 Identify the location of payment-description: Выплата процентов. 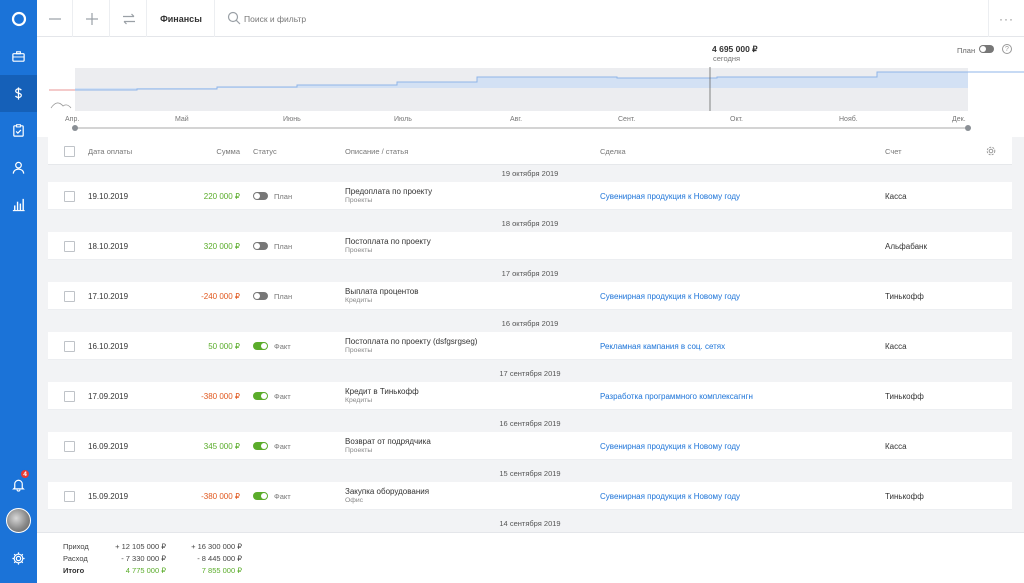
(382, 291).